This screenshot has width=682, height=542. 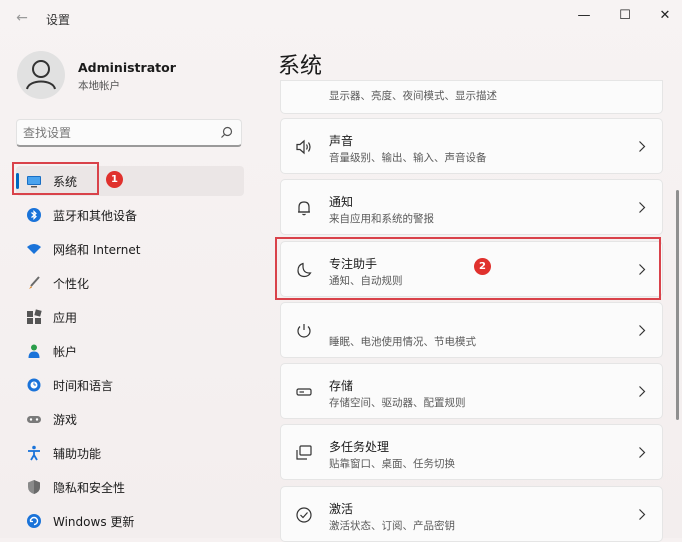 What do you see at coordinates (34, 316) in the screenshot?
I see `apps-icon` at bounding box center [34, 316].